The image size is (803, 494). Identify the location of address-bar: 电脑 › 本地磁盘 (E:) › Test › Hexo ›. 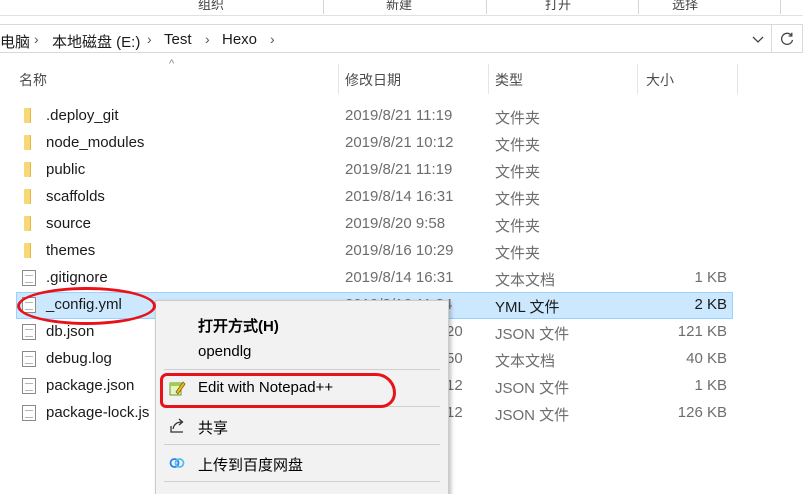
(386, 38).